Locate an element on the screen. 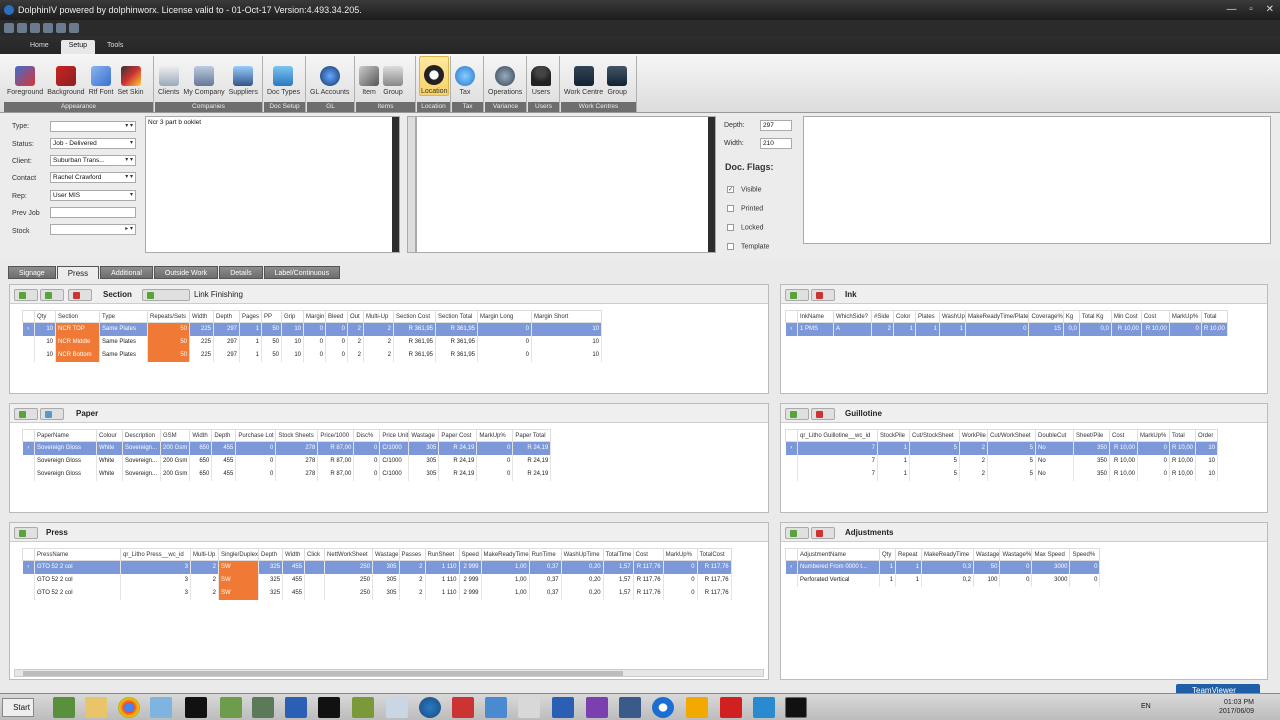 The image size is (1280, 720). column-header: WorkPile is located at coordinates (973, 435).